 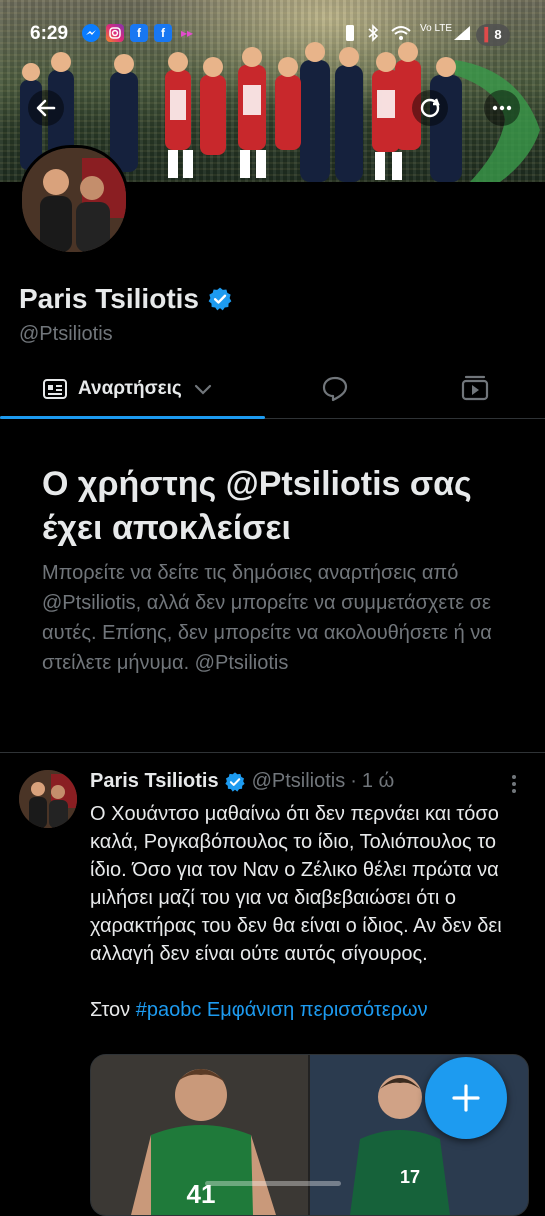 I want to click on more-vertical-icon, so click(x=514, y=784).